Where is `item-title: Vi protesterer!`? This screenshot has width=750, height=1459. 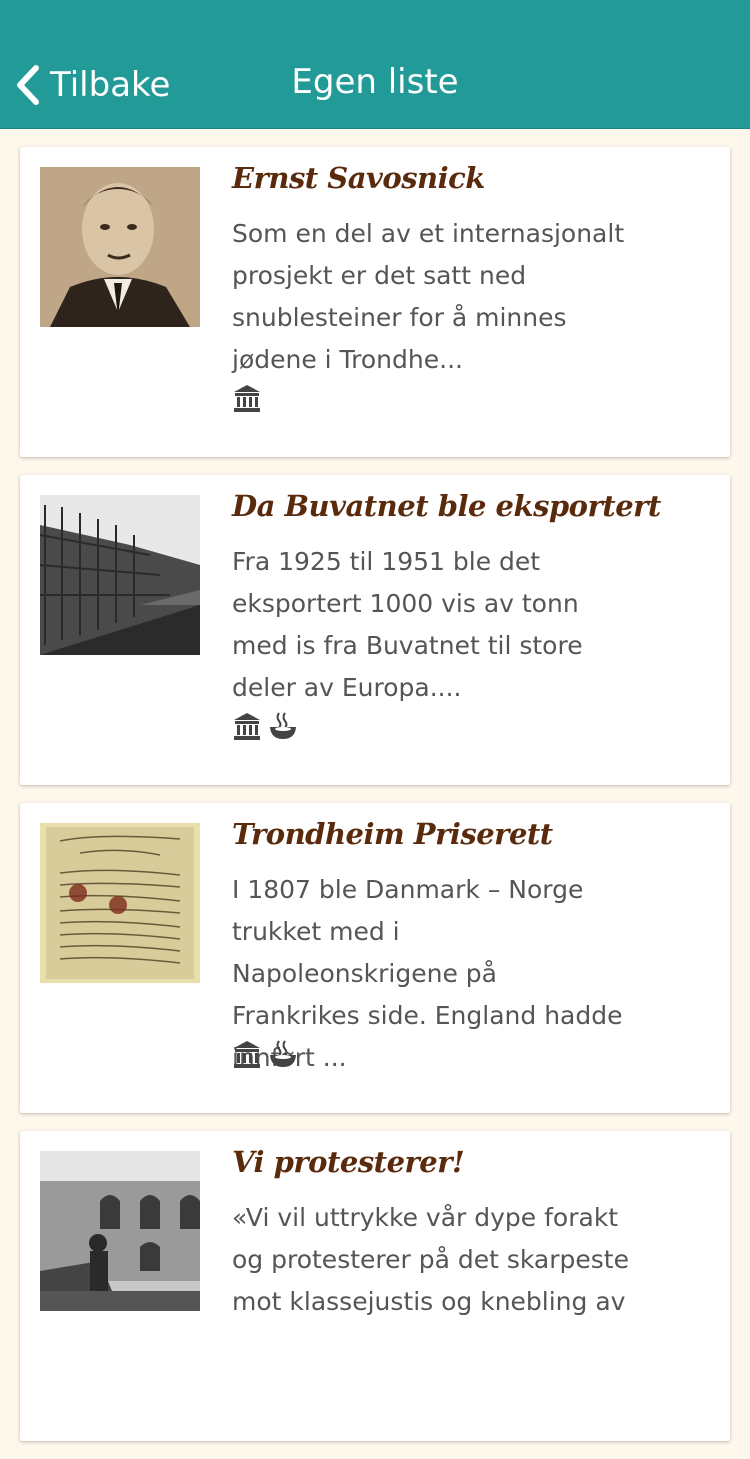 item-title: Vi protesterer! is located at coordinates (348, 1162).